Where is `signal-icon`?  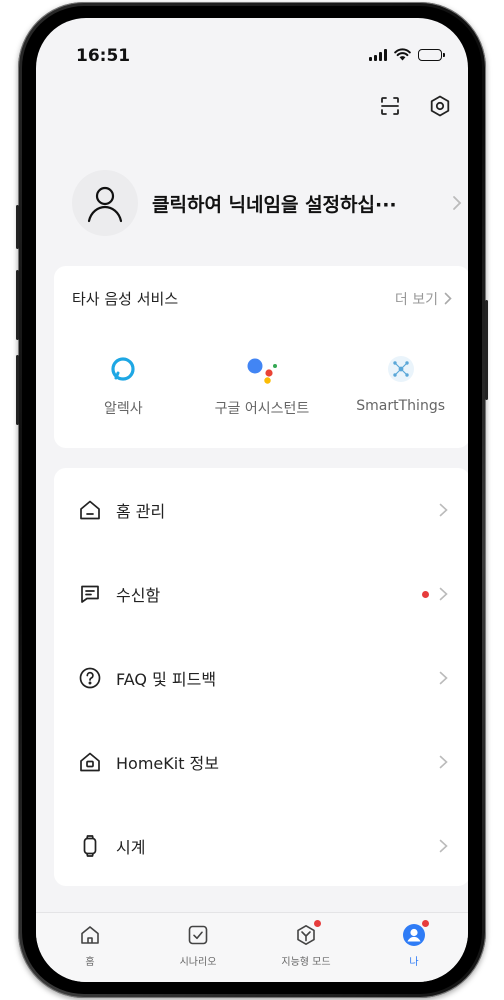
signal-icon is located at coordinates (378, 54).